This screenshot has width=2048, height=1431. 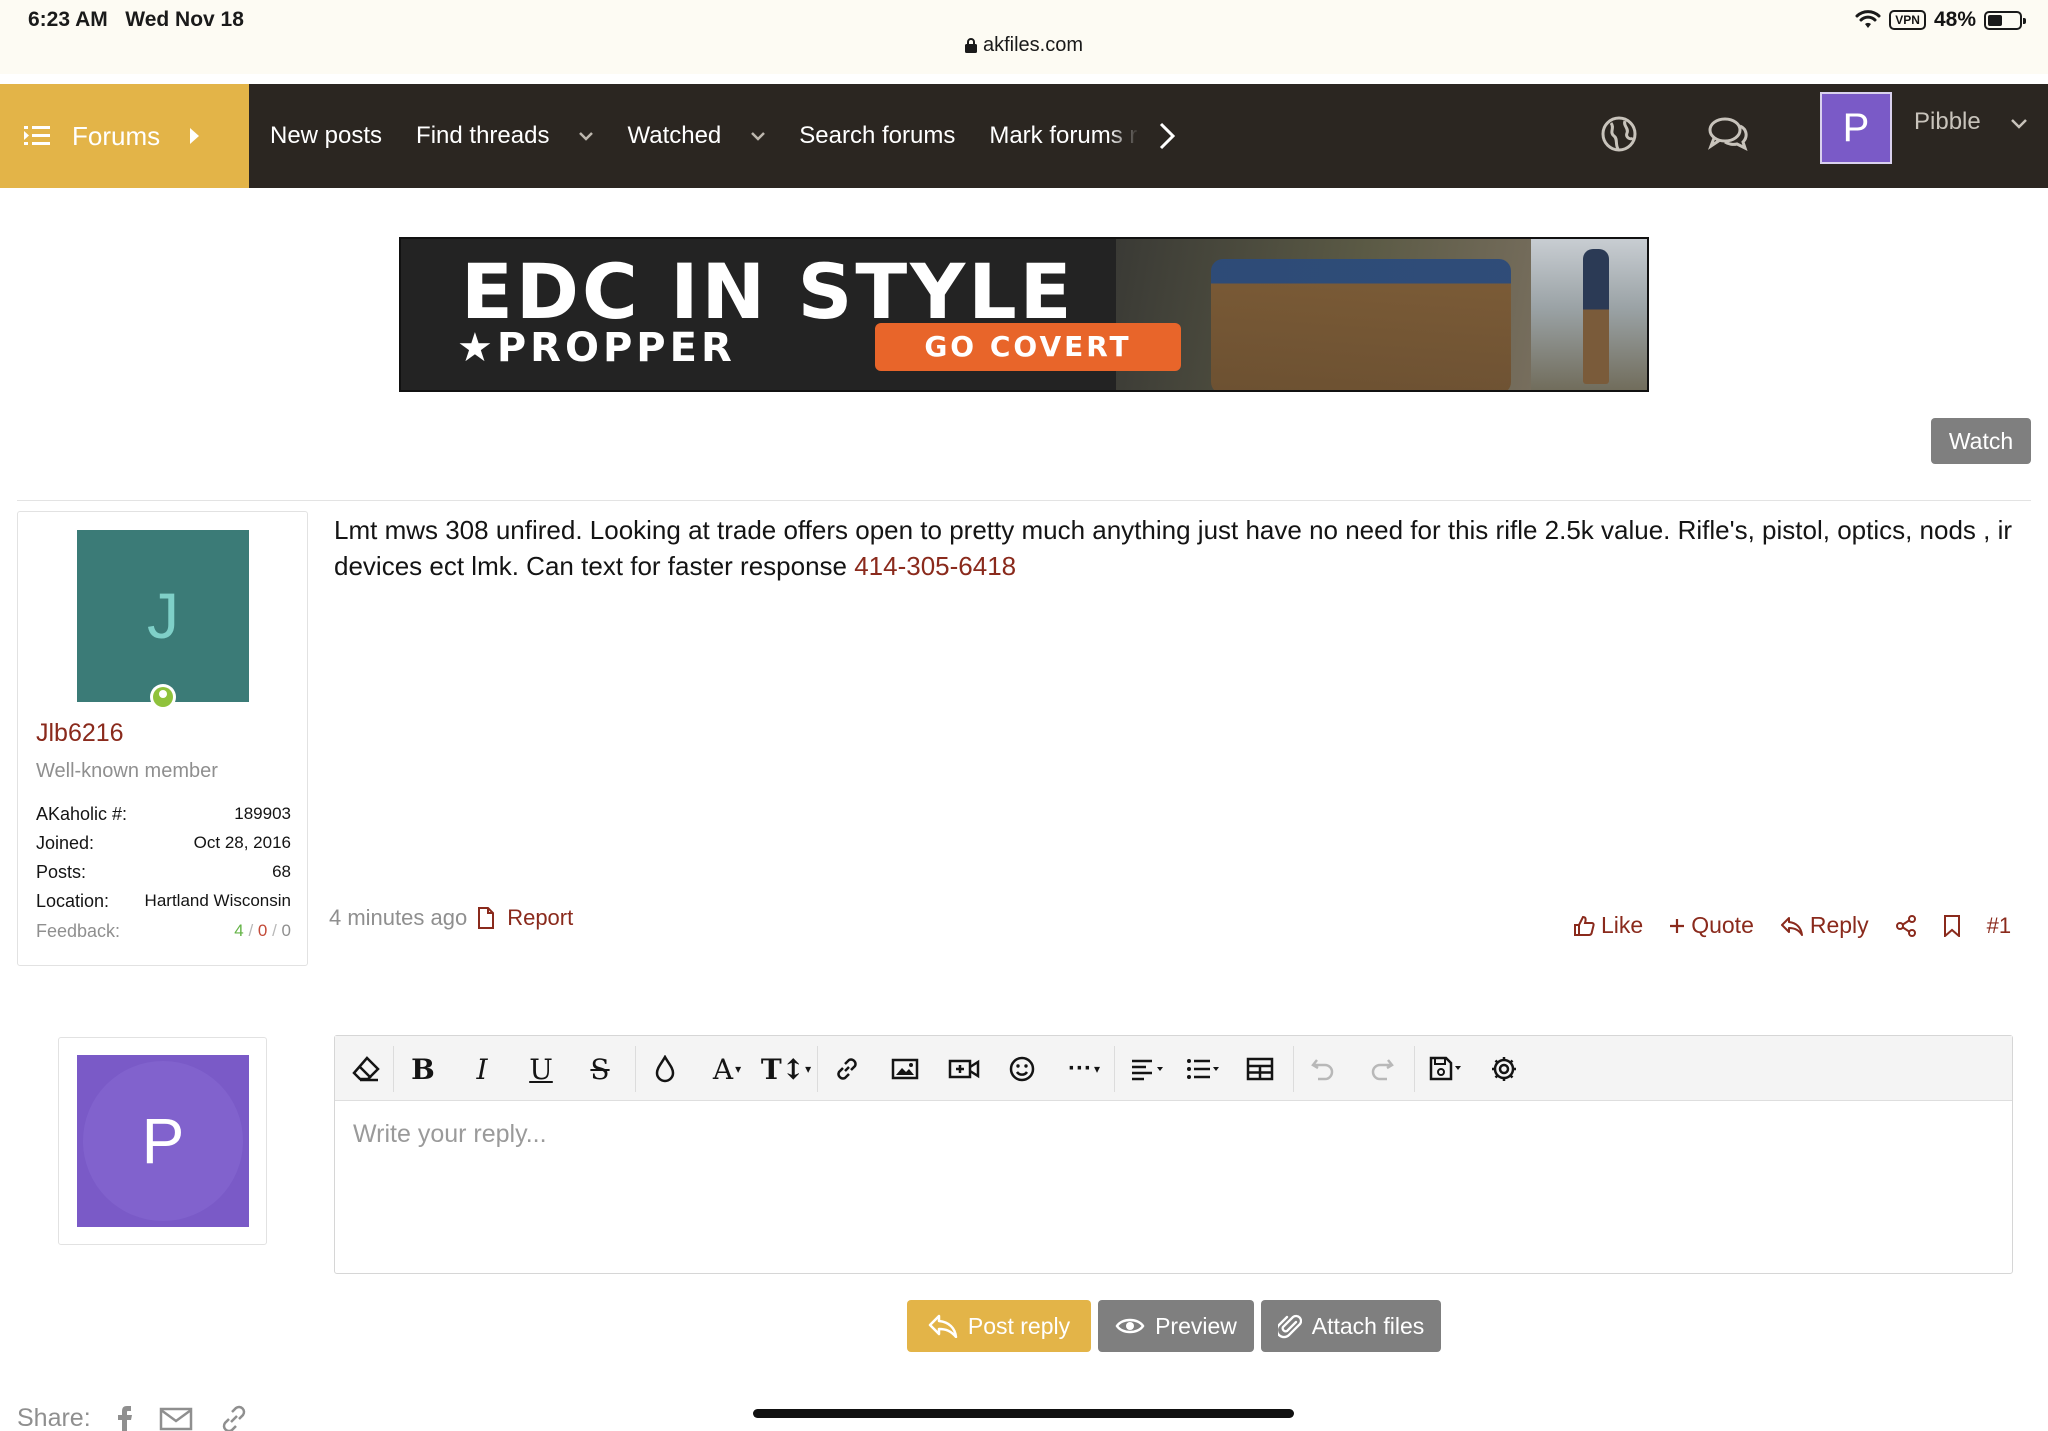 I want to click on share-bar: Share:, so click(x=133, y=1417).